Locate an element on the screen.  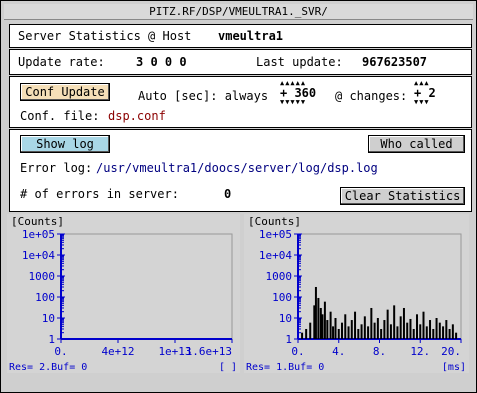
error-log-label: Error log: is located at coordinates (56, 168).